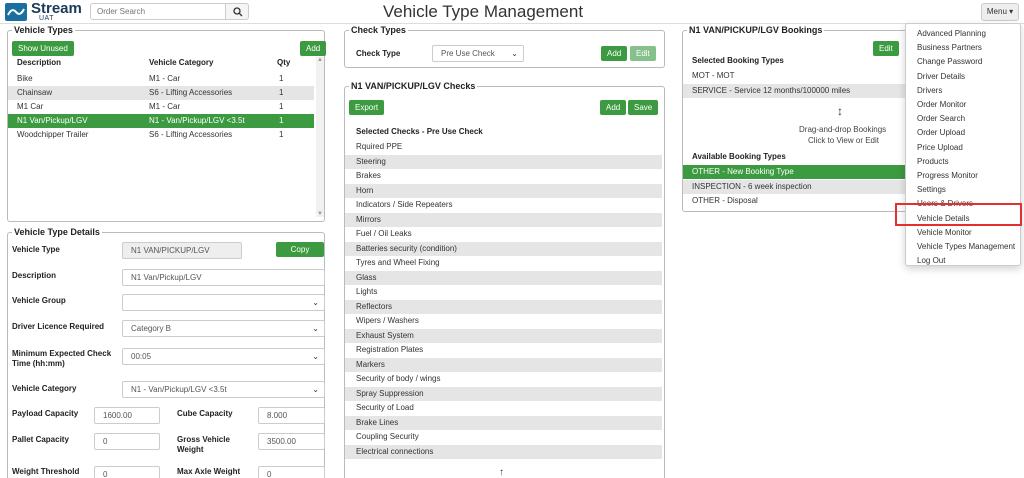 The width and height of the screenshot is (1024, 478). Describe the element at coordinates (223, 328) in the screenshot. I see `driver-licence-select: Category B ⌄` at that location.